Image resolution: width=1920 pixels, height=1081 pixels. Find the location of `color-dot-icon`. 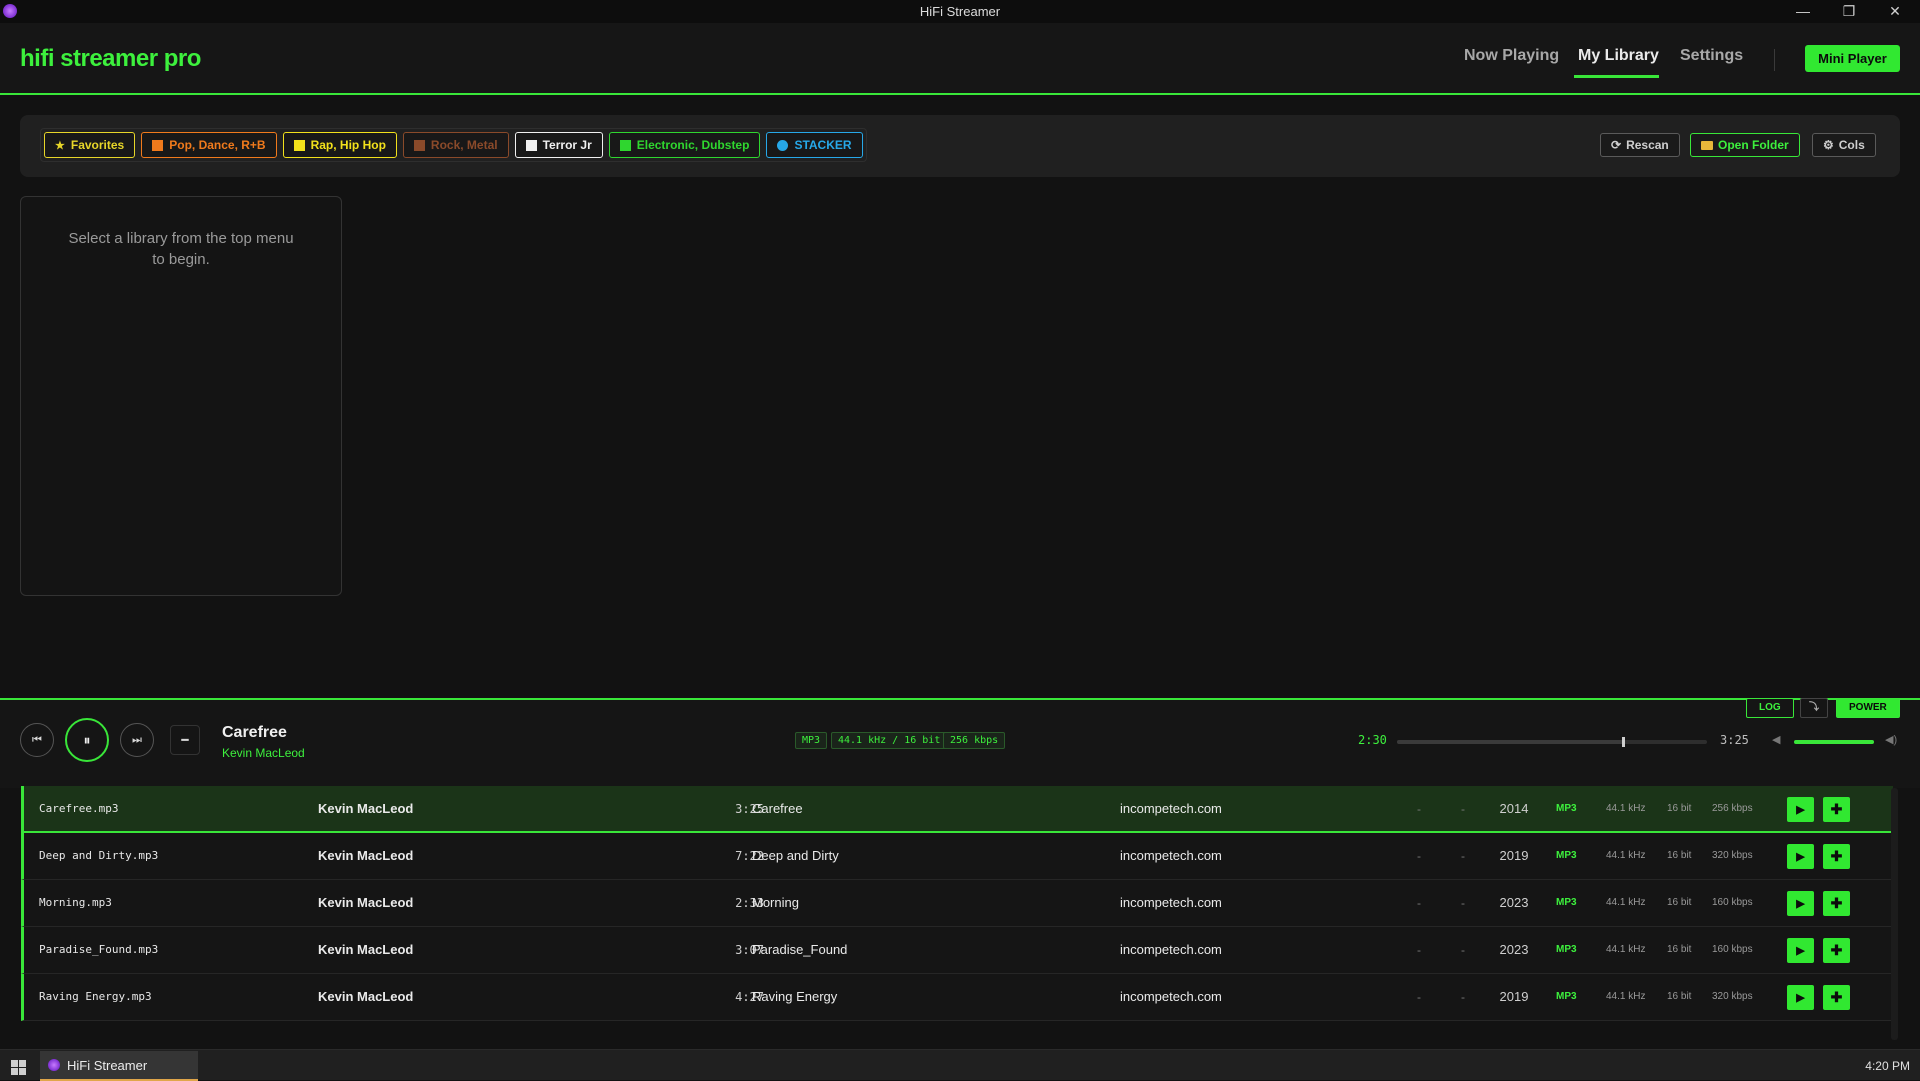

color-dot-icon is located at coordinates (783, 145).